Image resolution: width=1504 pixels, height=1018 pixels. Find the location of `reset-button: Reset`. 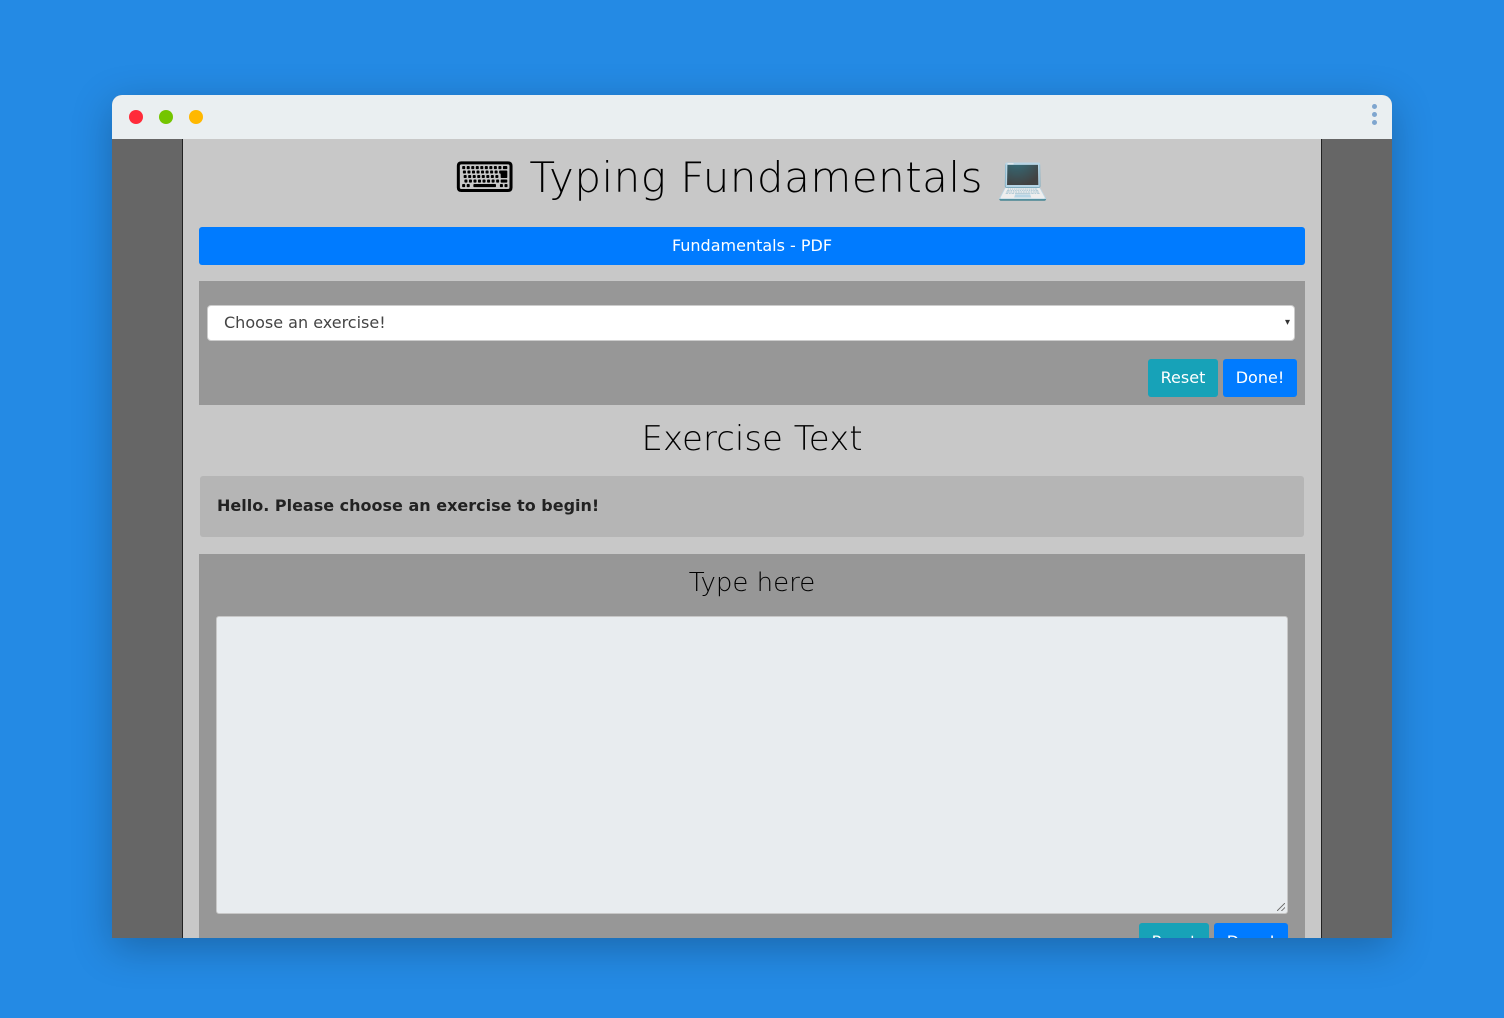

reset-button: Reset is located at coordinates (1183, 378).